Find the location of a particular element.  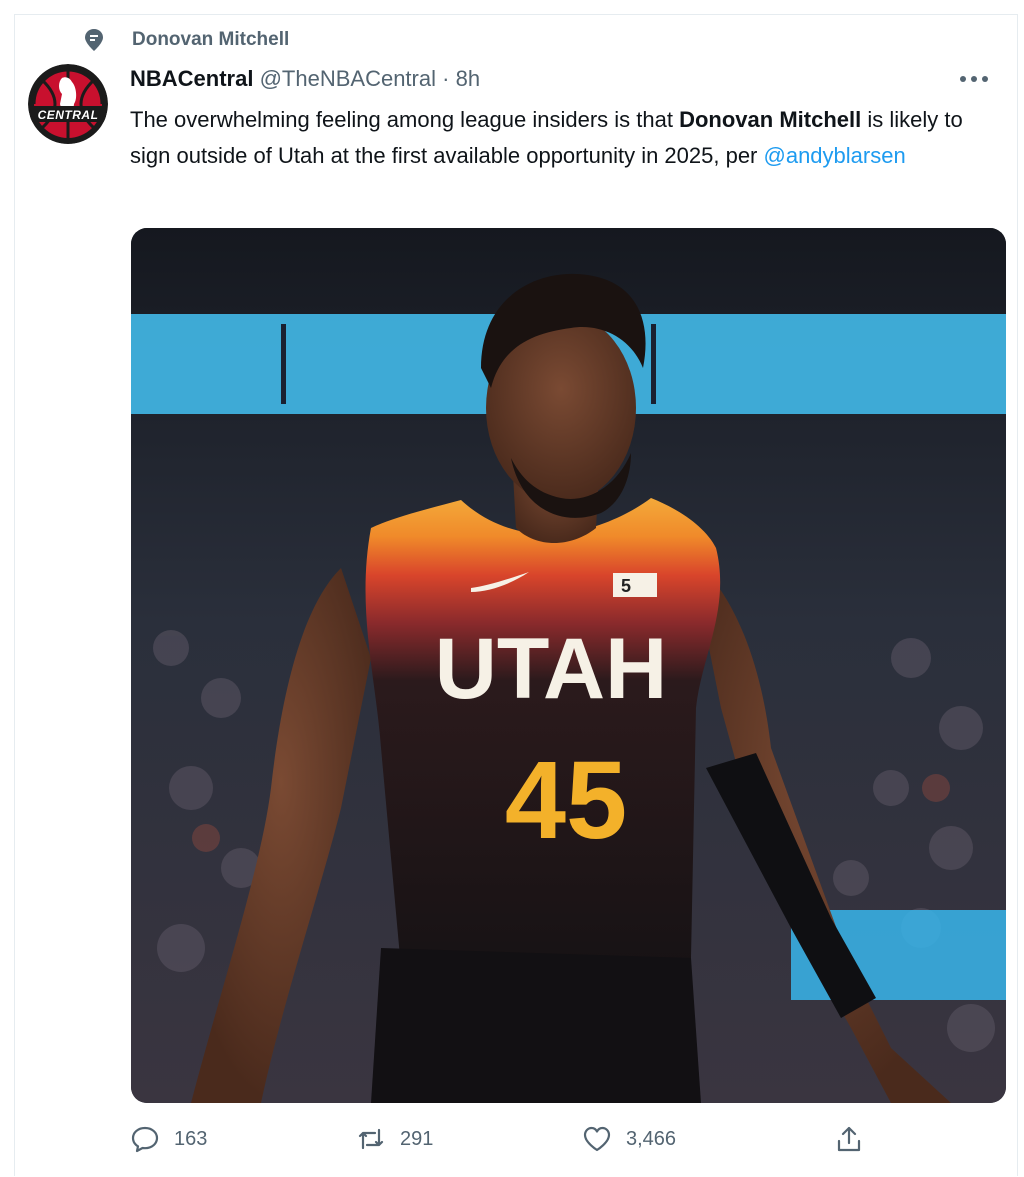

tweet-bold-name: Donovan Mitchell is located at coordinates (770, 119).